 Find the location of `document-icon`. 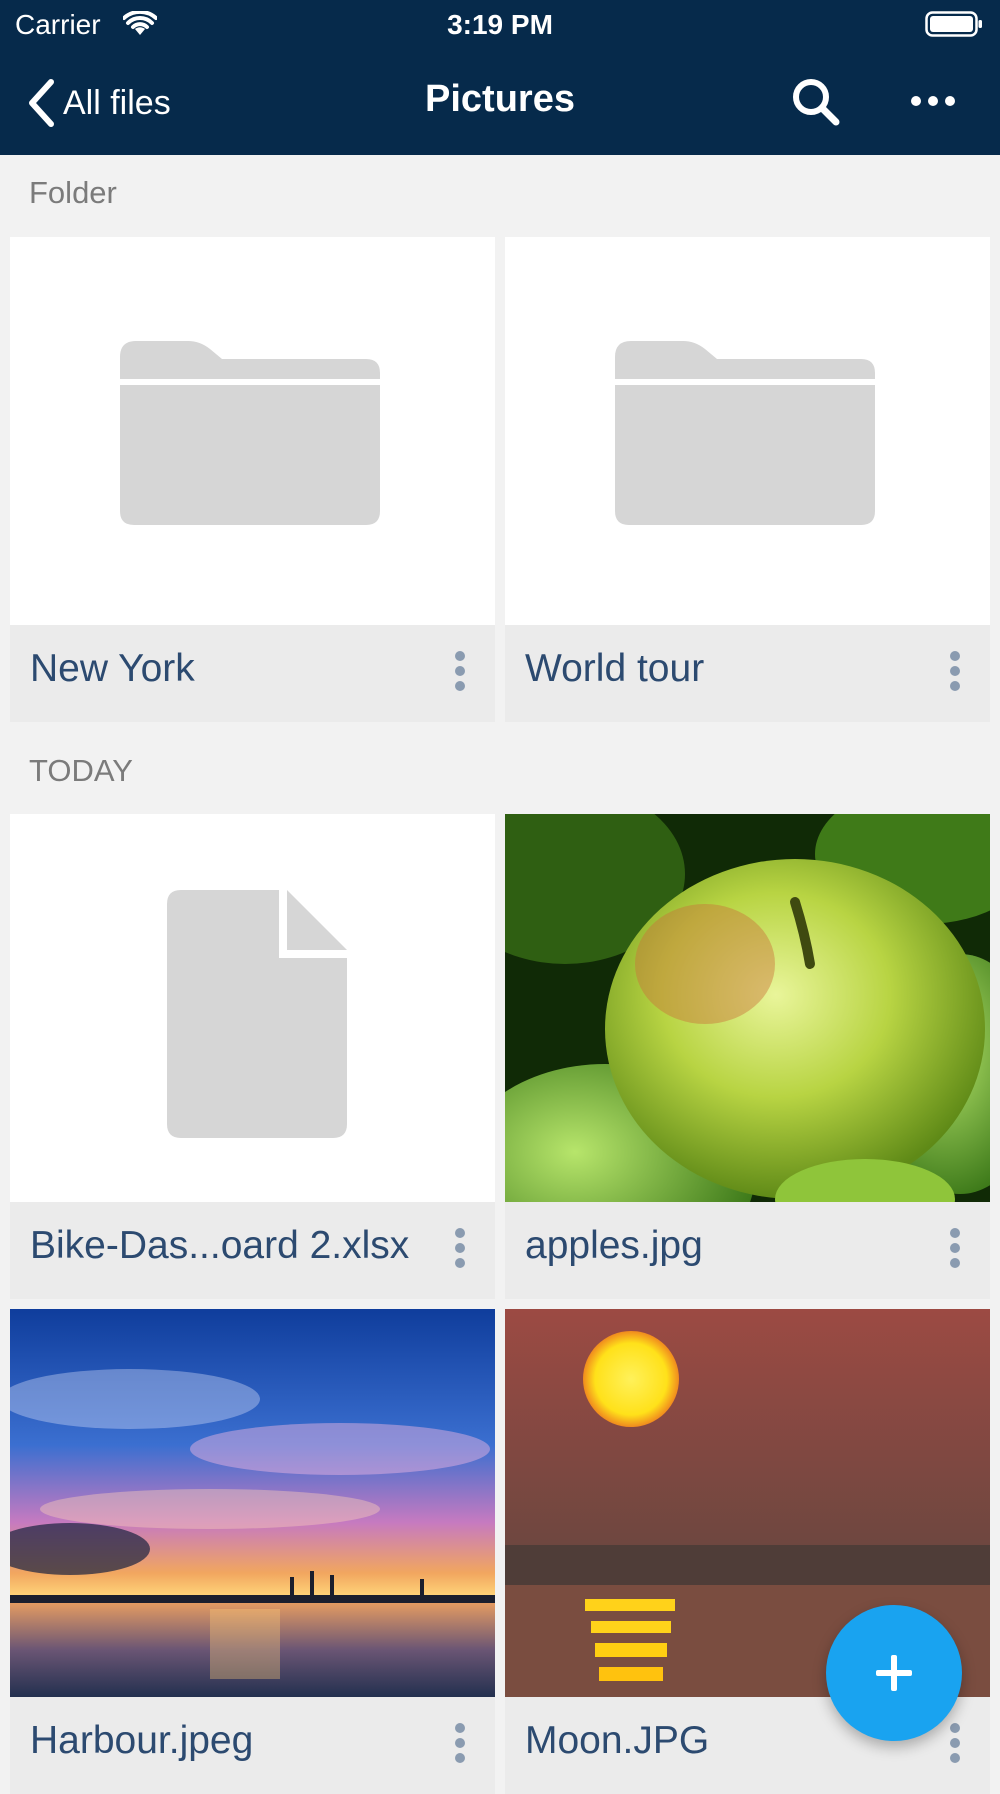

document-icon is located at coordinates (257, 1014).